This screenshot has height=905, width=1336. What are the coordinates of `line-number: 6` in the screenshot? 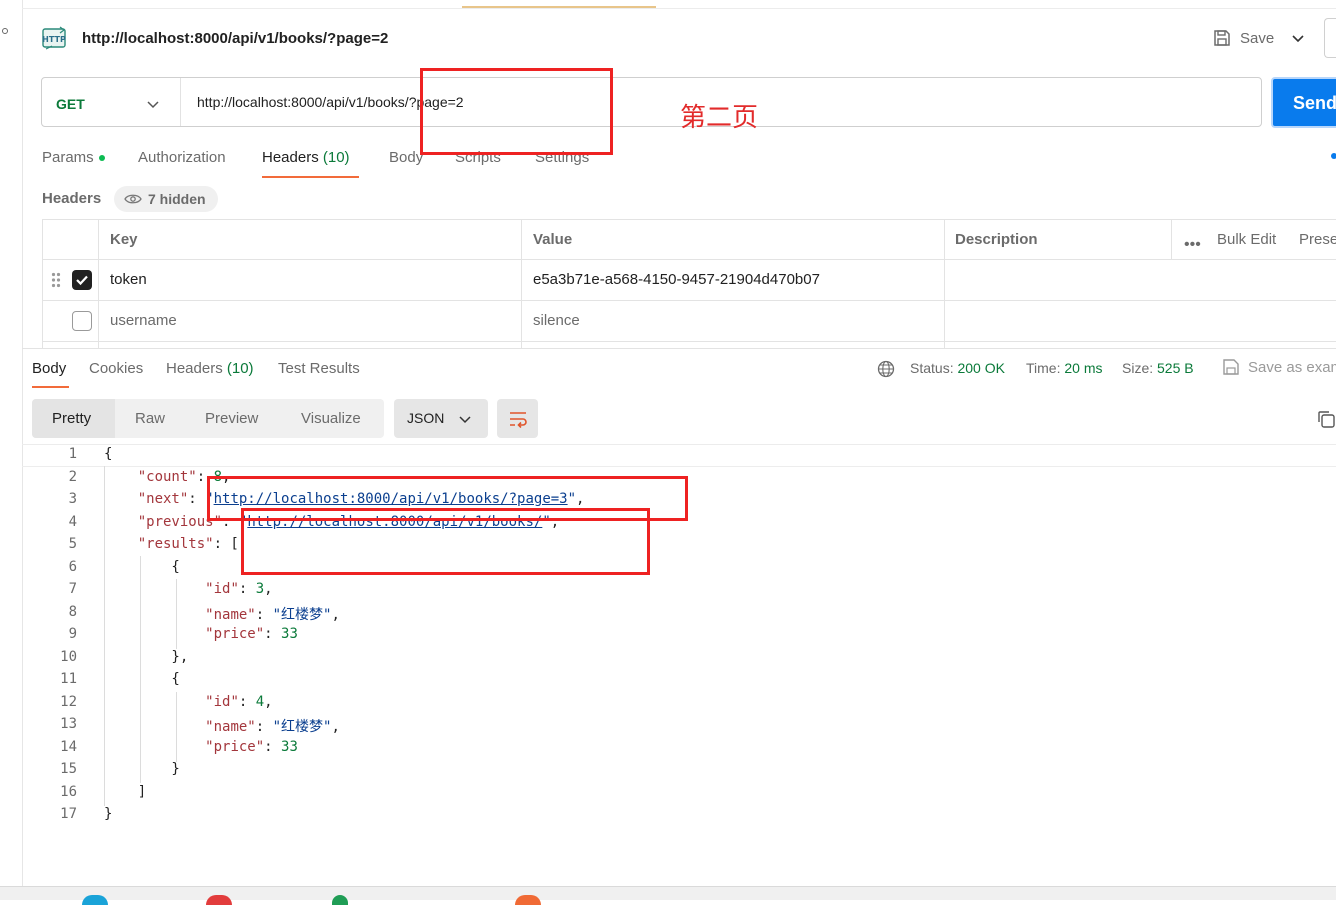 It's located at (72, 567).